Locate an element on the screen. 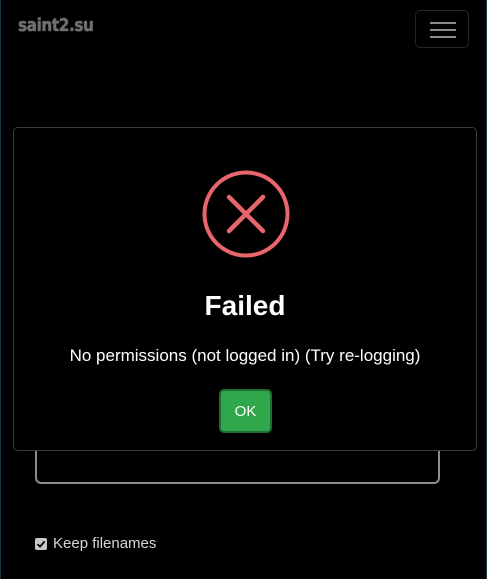 The image size is (487, 579). checkmark-icon is located at coordinates (41, 544).